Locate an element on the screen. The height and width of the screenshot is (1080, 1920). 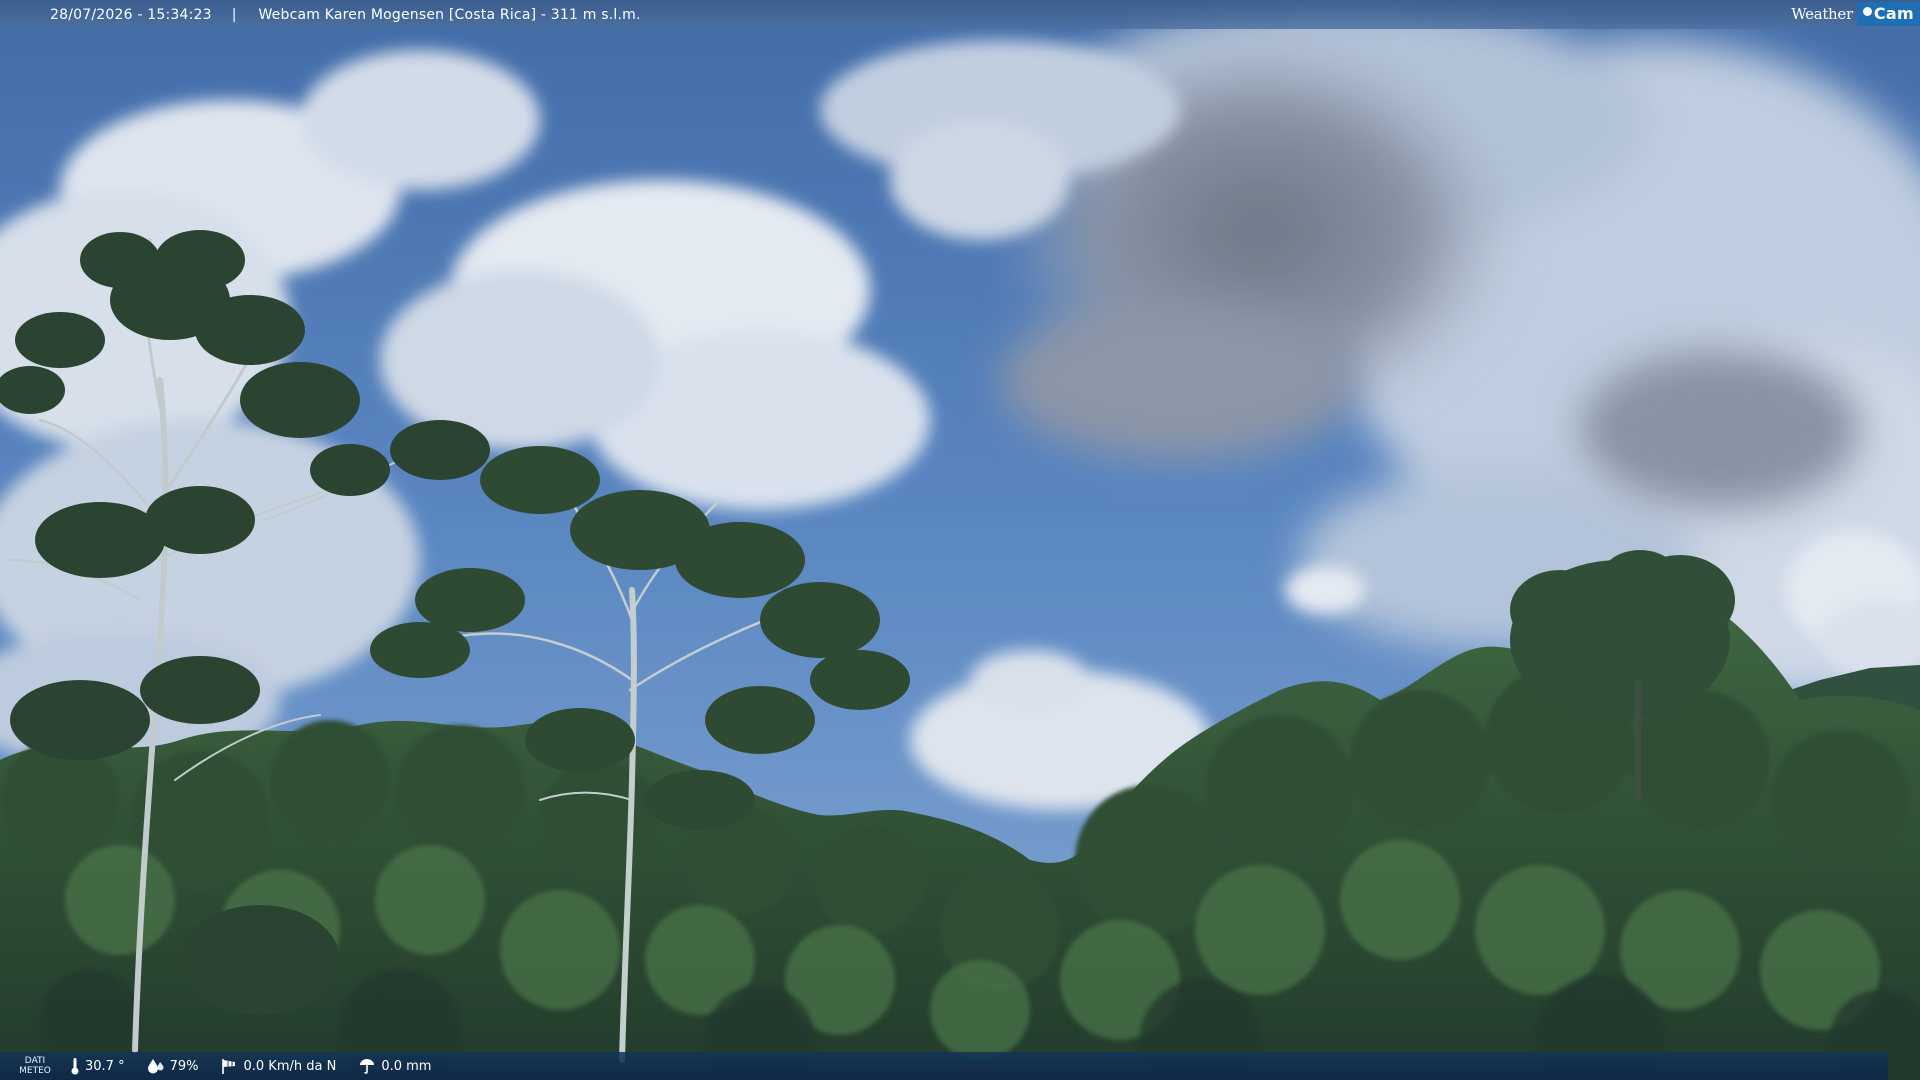
logo-cam-label: Cam is located at coordinates (1893, 13).